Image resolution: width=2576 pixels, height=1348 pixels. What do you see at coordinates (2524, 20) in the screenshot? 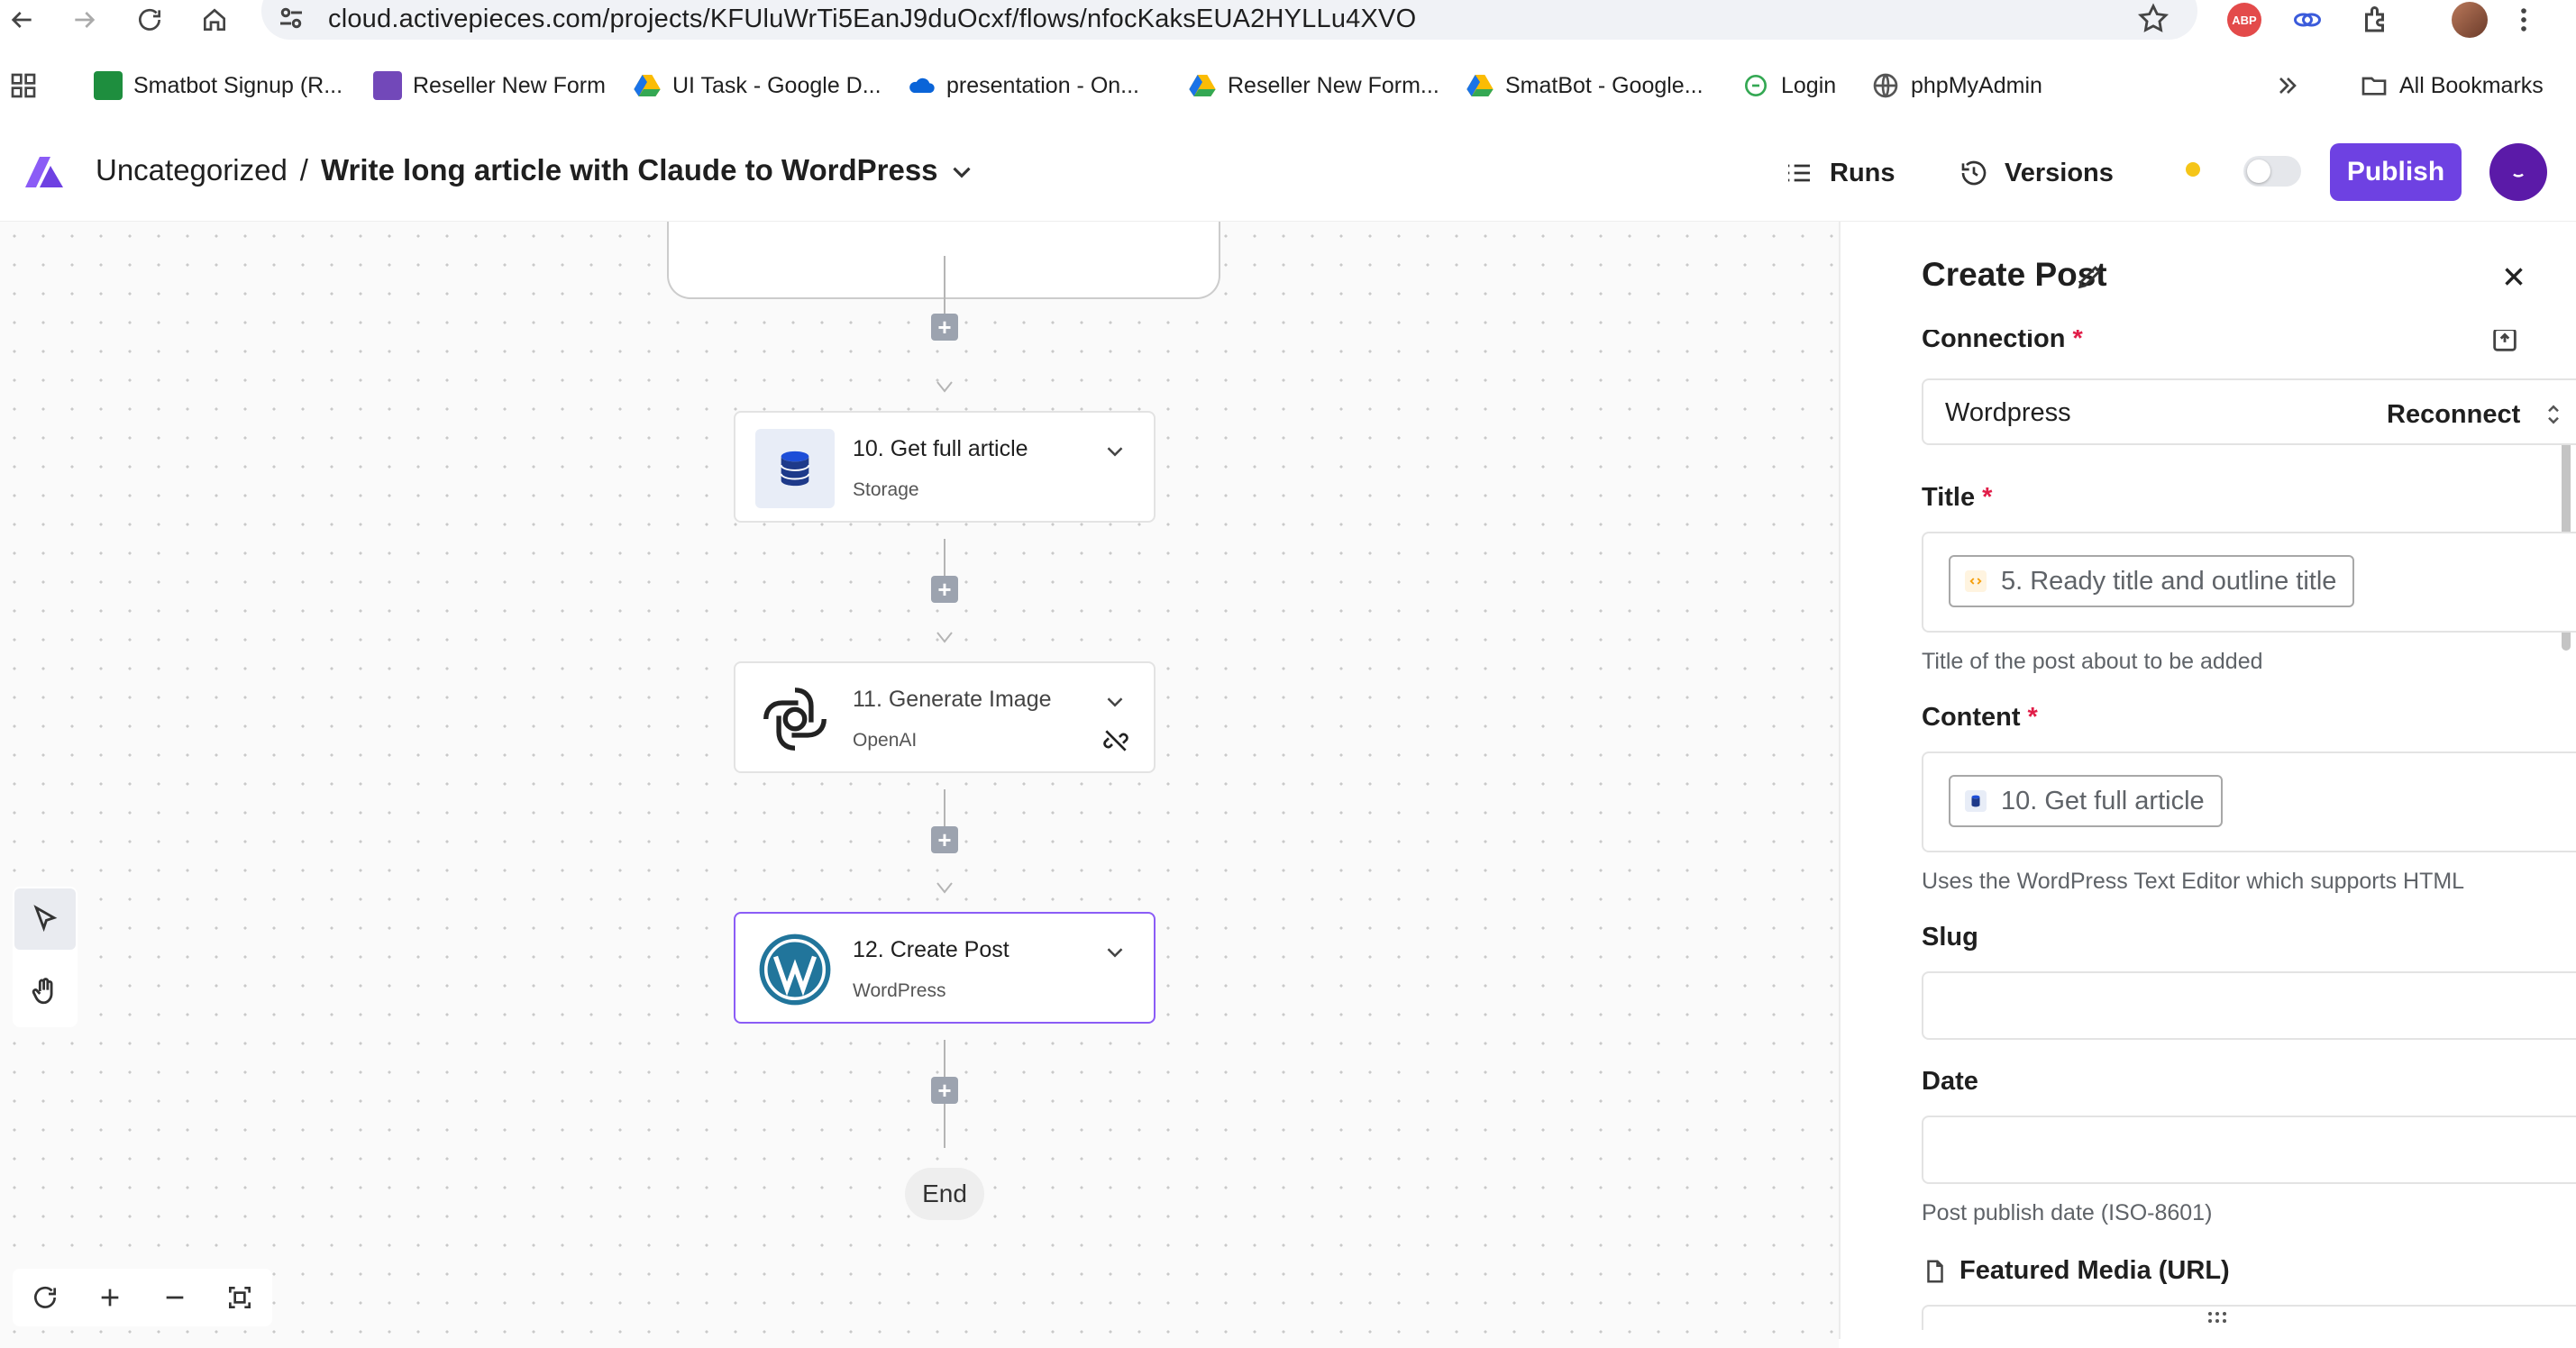
I see `browser-menu-icon` at bounding box center [2524, 20].